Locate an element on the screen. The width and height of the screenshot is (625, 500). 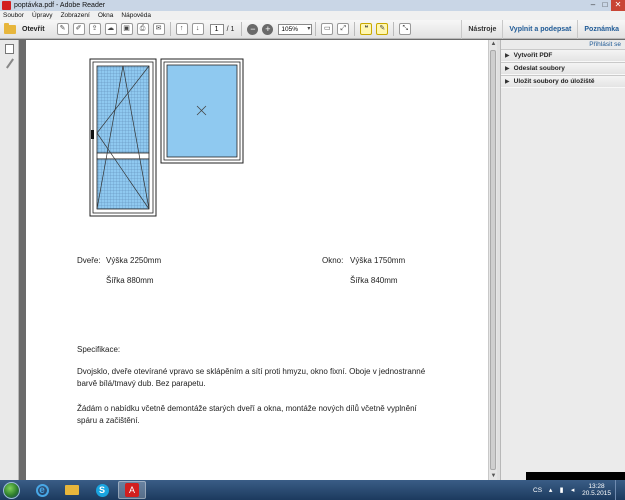
store-files-item: ▶ Uložit soubory do úložiště is located at coordinates (563, 81).